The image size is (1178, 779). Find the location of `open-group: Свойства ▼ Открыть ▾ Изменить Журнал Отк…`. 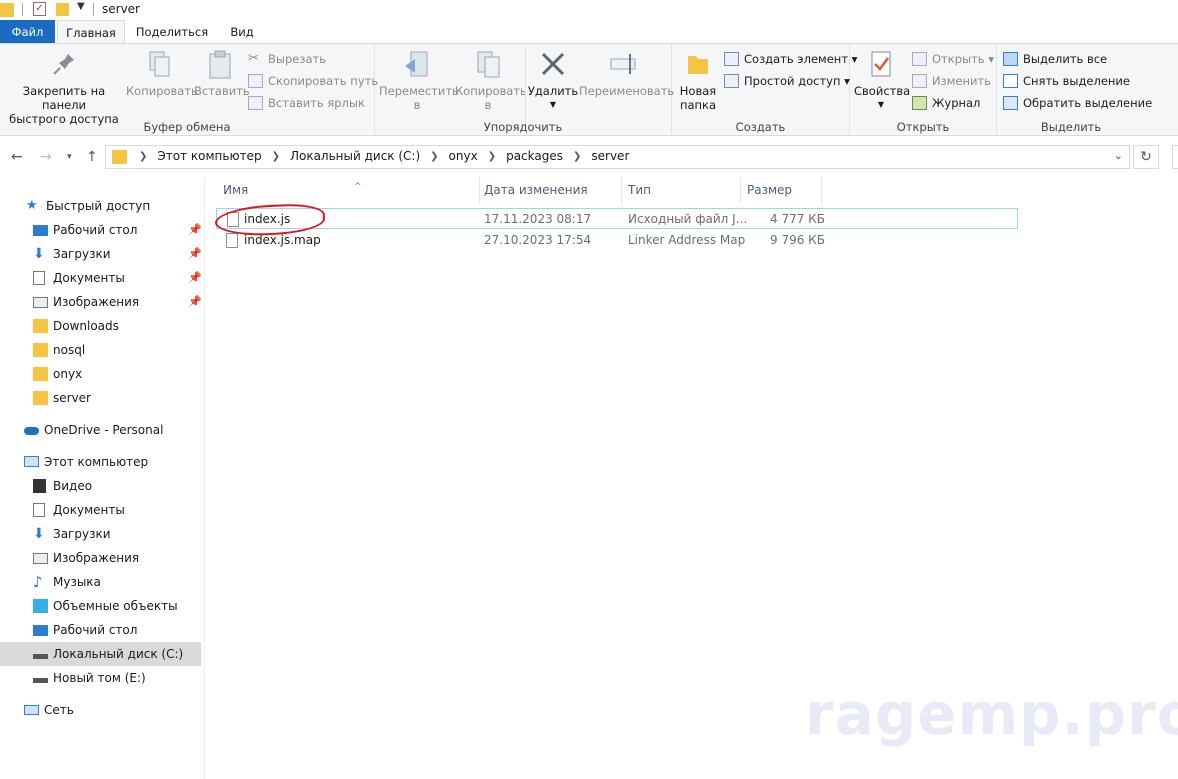

open-group: Свойства ▼ Открыть ▾ Изменить Журнал Отк… is located at coordinates (923, 90).